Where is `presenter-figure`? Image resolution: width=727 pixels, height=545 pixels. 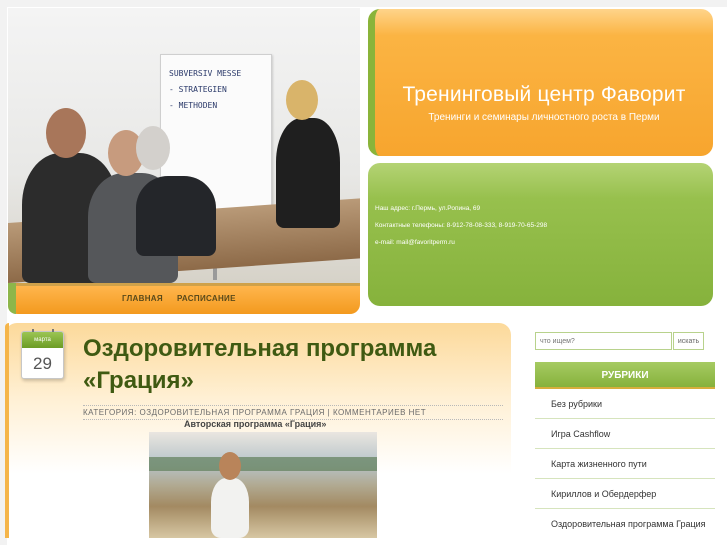
presenter-figure is located at coordinates (308, 173).